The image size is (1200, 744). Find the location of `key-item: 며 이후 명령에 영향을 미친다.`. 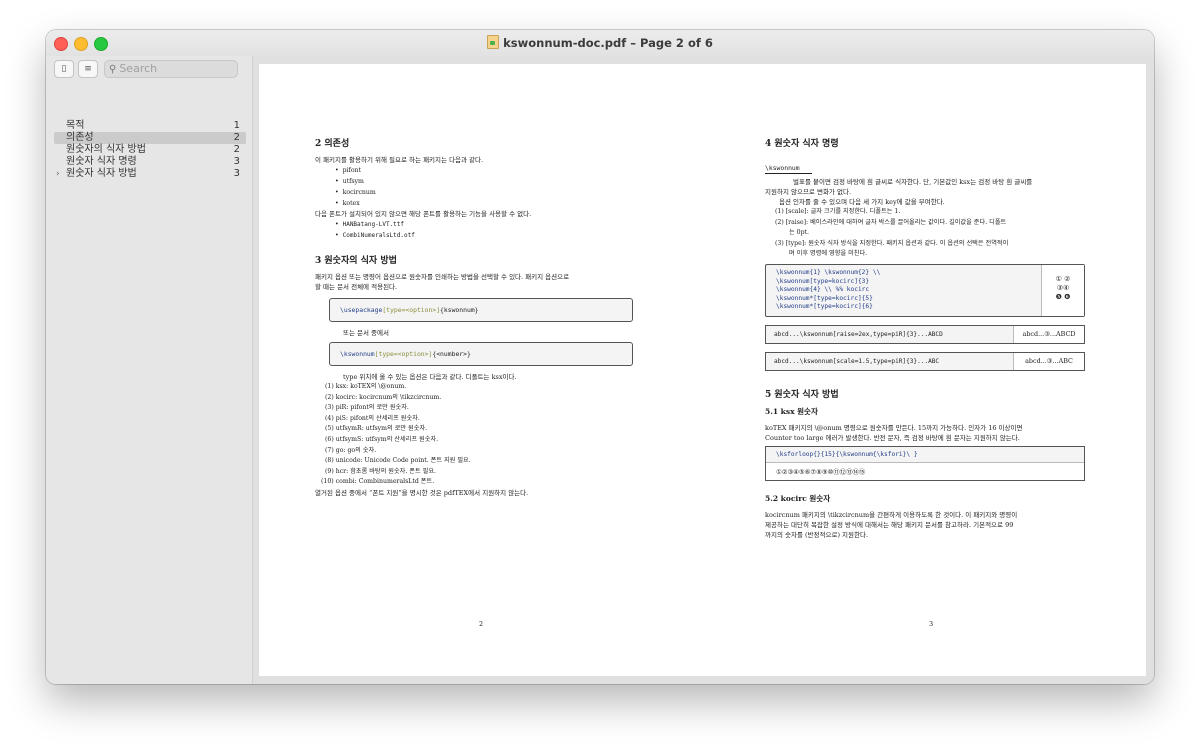

key-item: 며 이후 명령에 영향을 미친다. is located at coordinates (828, 254).